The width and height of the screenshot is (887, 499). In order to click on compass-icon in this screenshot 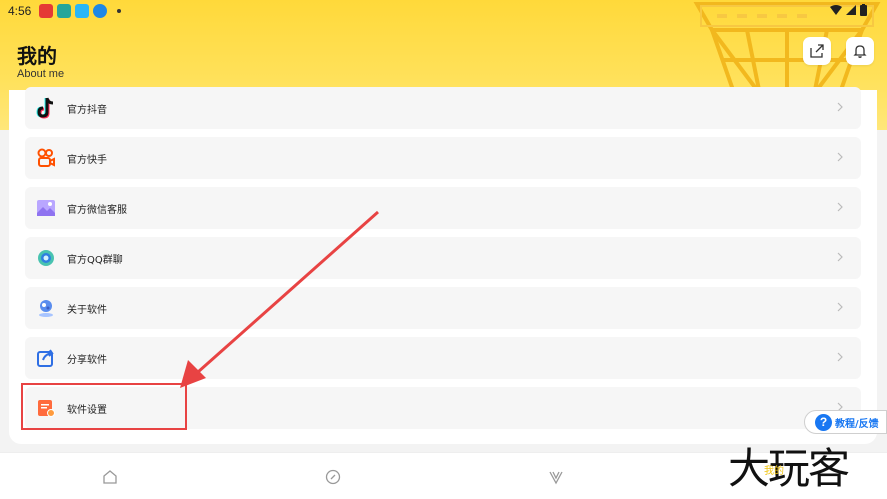, I will do `click(333, 477)`.